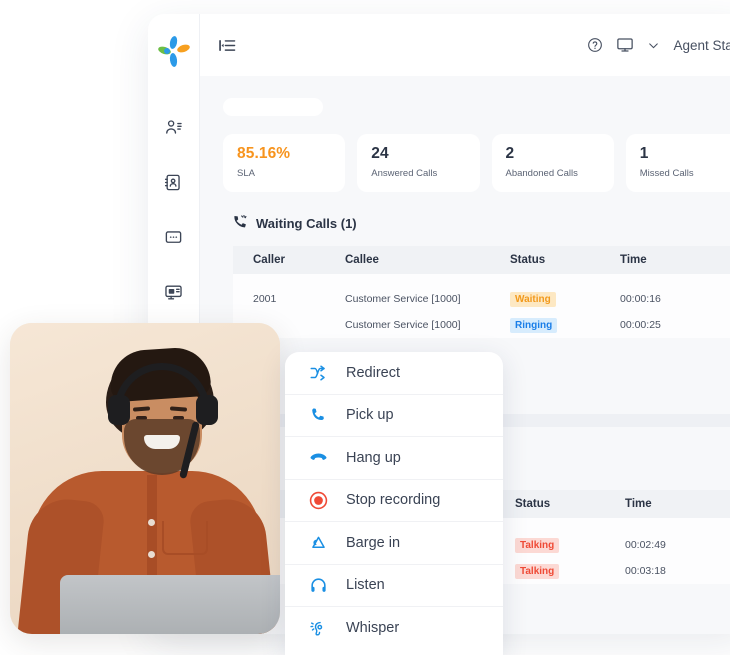 The image size is (730, 655). I want to click on phone-hangup-icon, so click(318, 457).